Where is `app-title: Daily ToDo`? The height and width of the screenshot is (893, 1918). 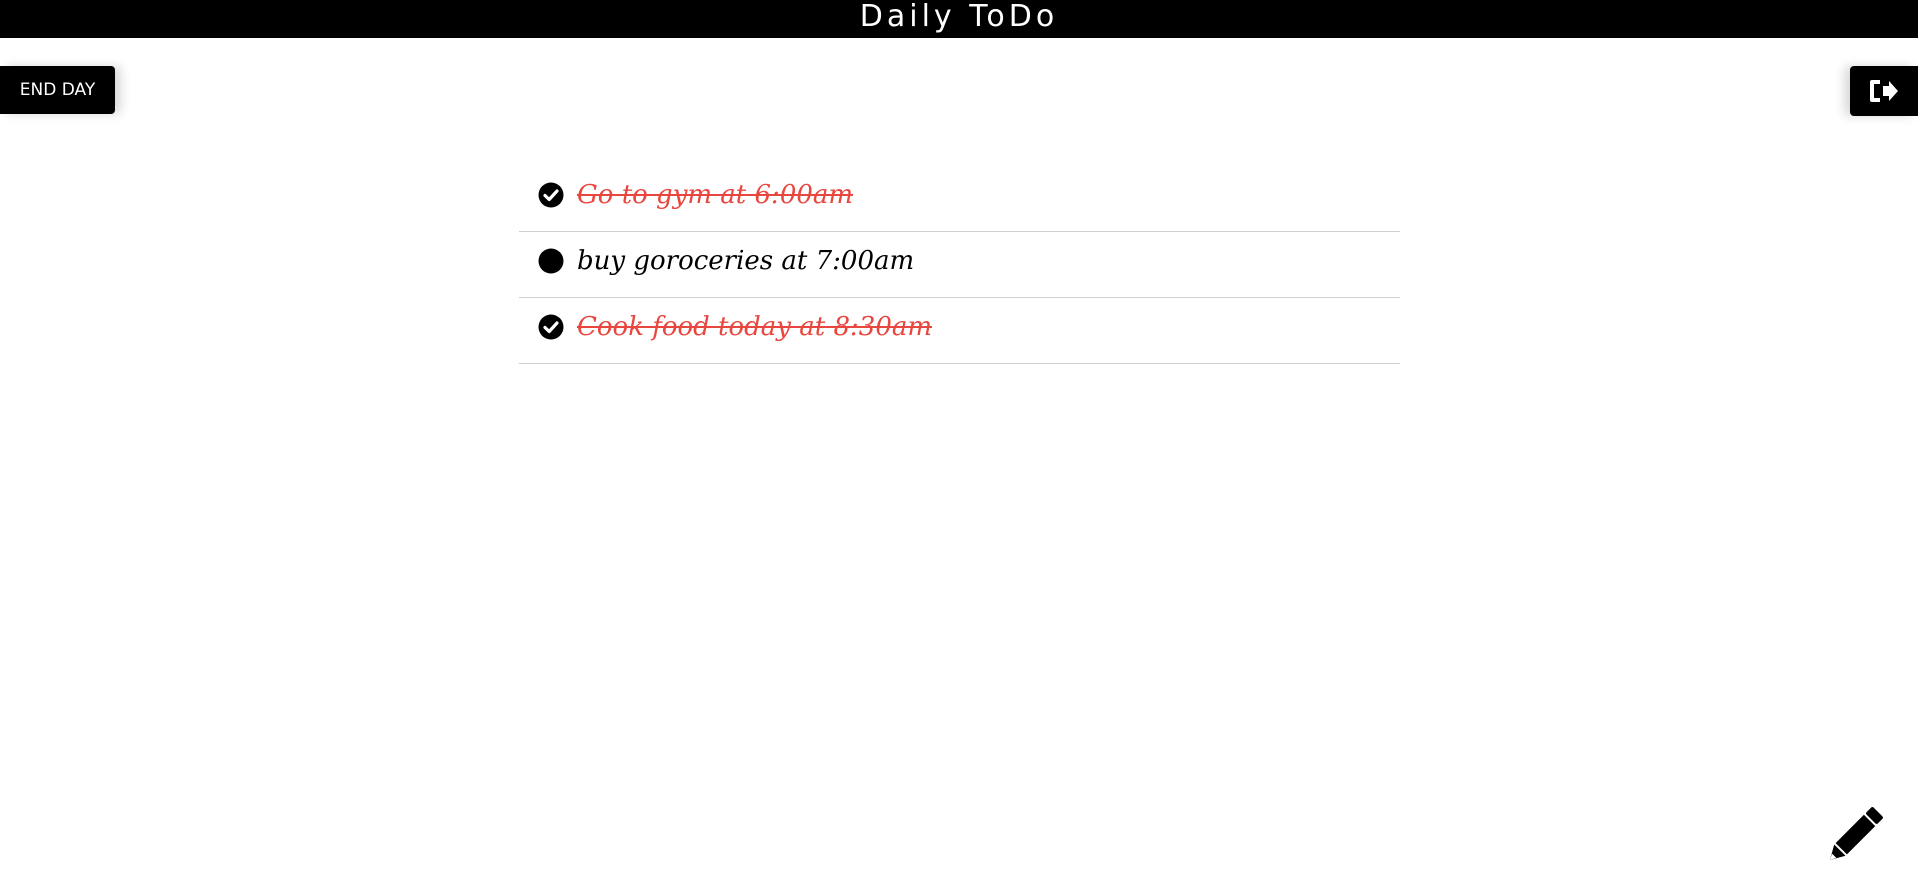 app-title: Daily ToDo is located at coordinates (959, 17).